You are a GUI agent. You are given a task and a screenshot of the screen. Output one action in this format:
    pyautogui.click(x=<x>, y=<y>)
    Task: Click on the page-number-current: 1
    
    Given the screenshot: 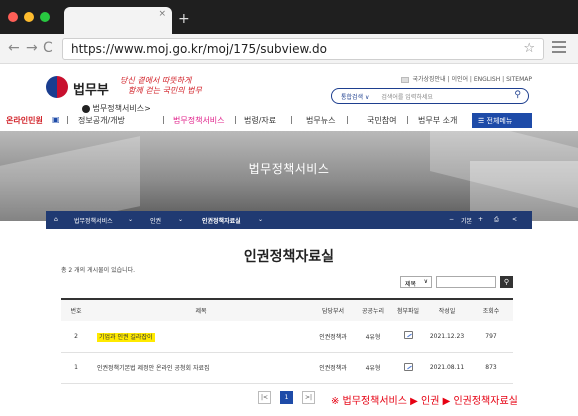 What is the action you would take?
    pyautogui.click(x=286, y=397)
    